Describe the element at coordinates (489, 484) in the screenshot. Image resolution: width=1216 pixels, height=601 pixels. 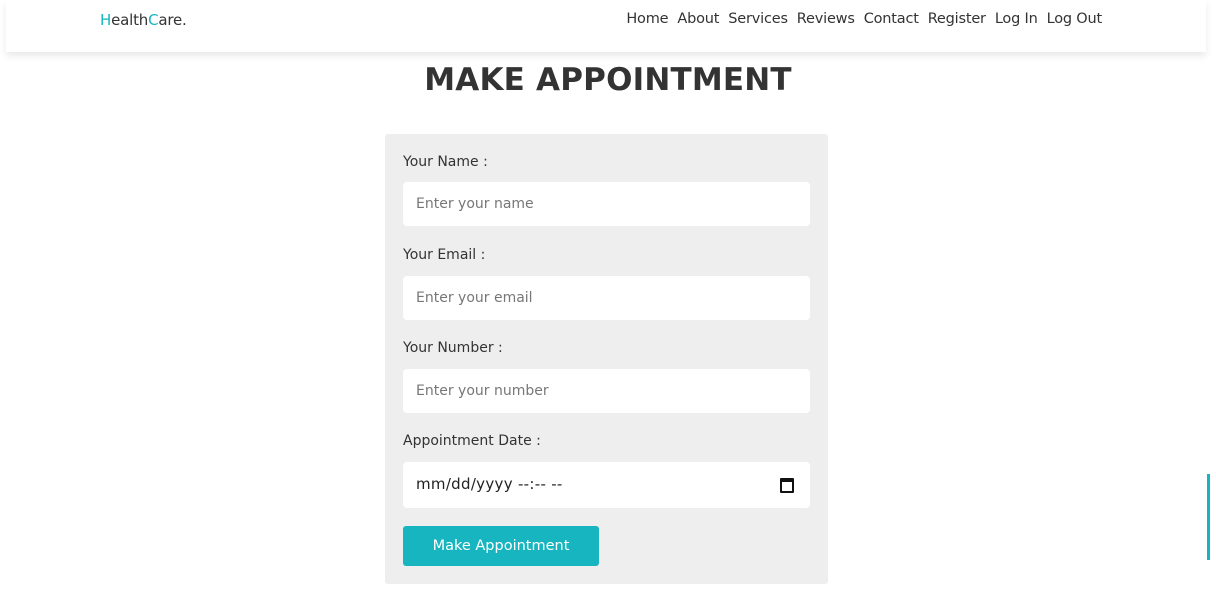
I see `date-input-value: mm/dd/yyyy --:-- --` at that location.